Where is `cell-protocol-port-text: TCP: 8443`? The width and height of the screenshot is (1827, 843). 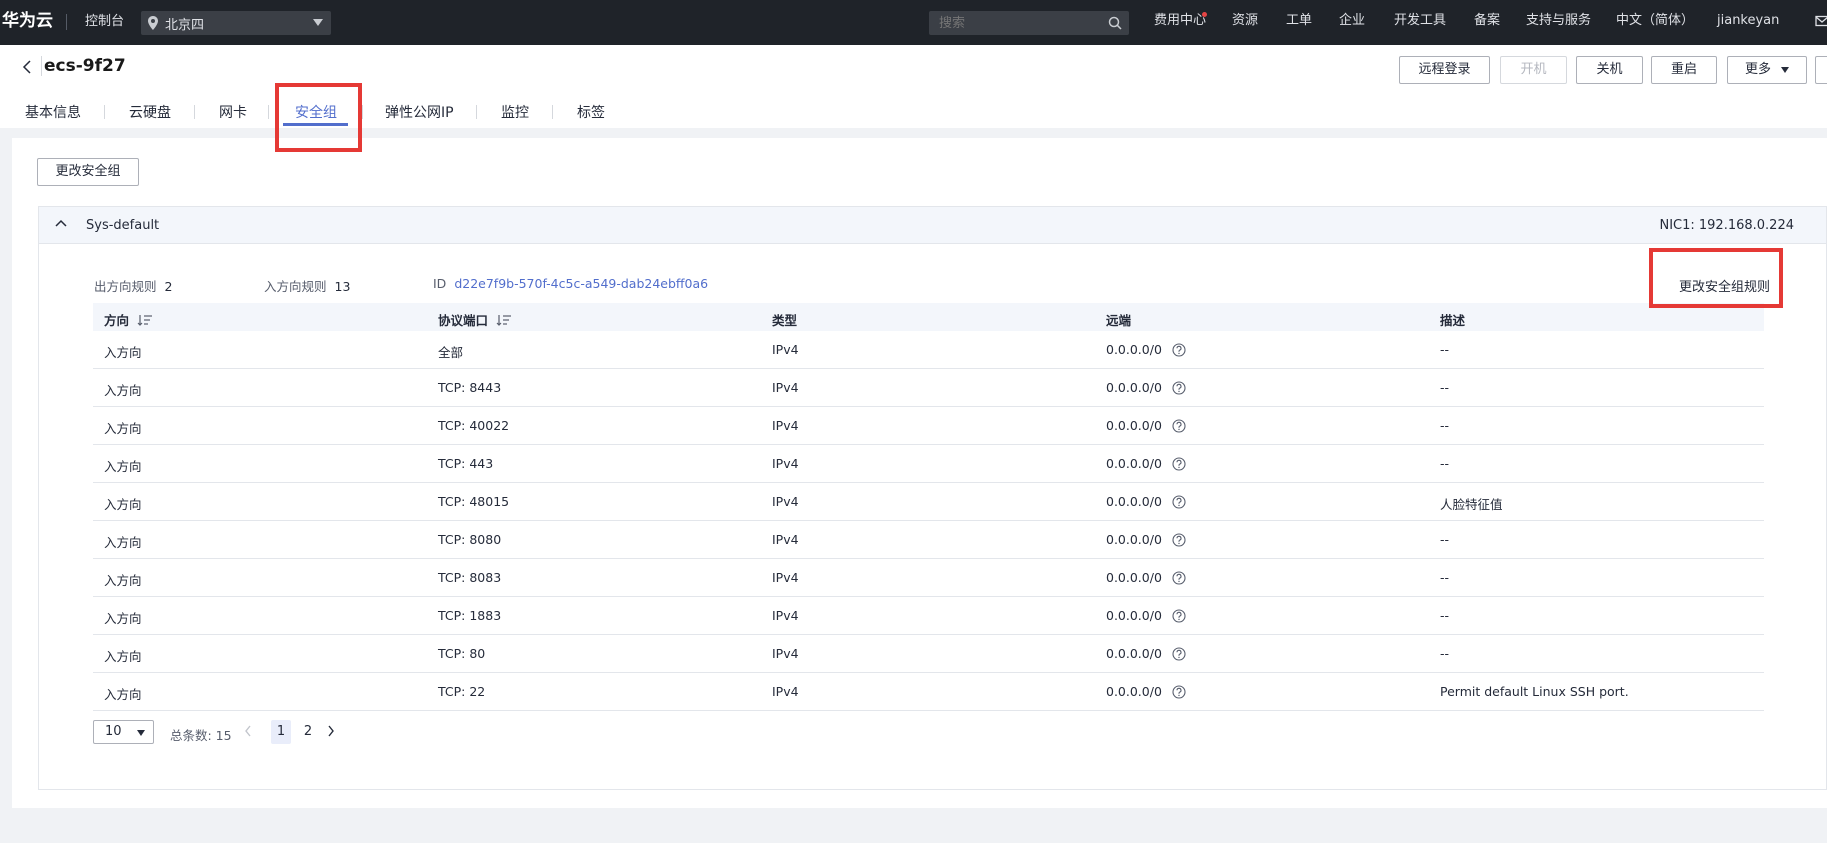 cell-protocol-port-text: TCP: 8443 is located at coordinates (470, 387).